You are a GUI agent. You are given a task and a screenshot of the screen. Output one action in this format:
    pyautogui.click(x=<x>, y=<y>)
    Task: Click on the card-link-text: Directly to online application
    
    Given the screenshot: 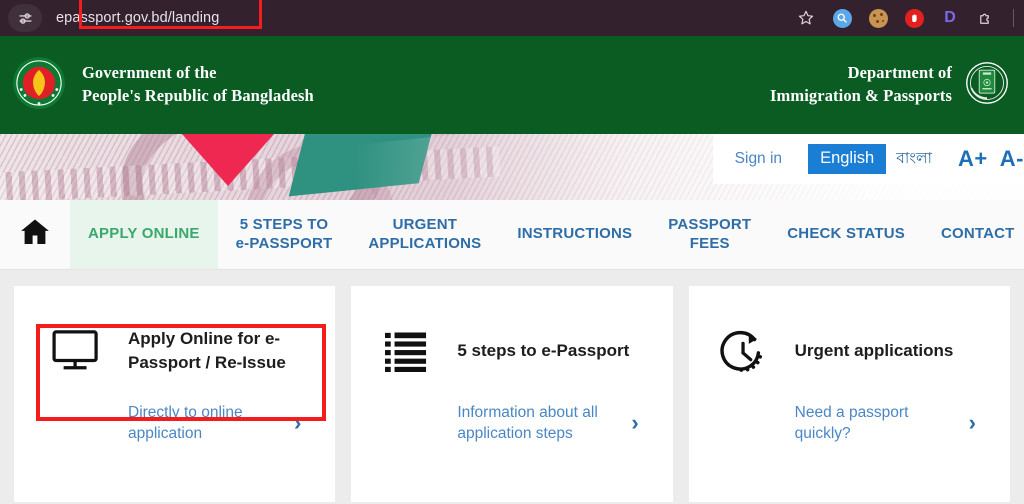 What is the action you would take?
    pyautogui.click(x=185, y=423)
    